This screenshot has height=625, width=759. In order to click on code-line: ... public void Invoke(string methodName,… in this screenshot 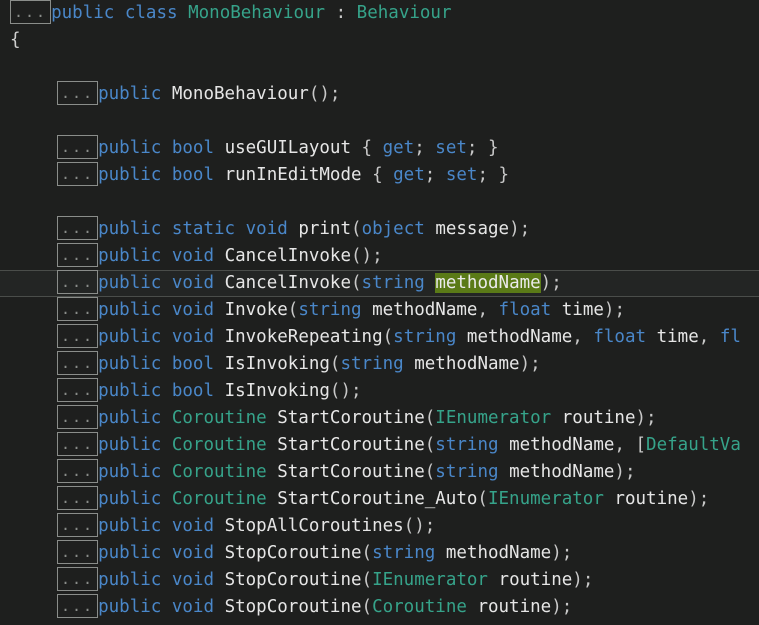, I will do `click(379, 310)`.